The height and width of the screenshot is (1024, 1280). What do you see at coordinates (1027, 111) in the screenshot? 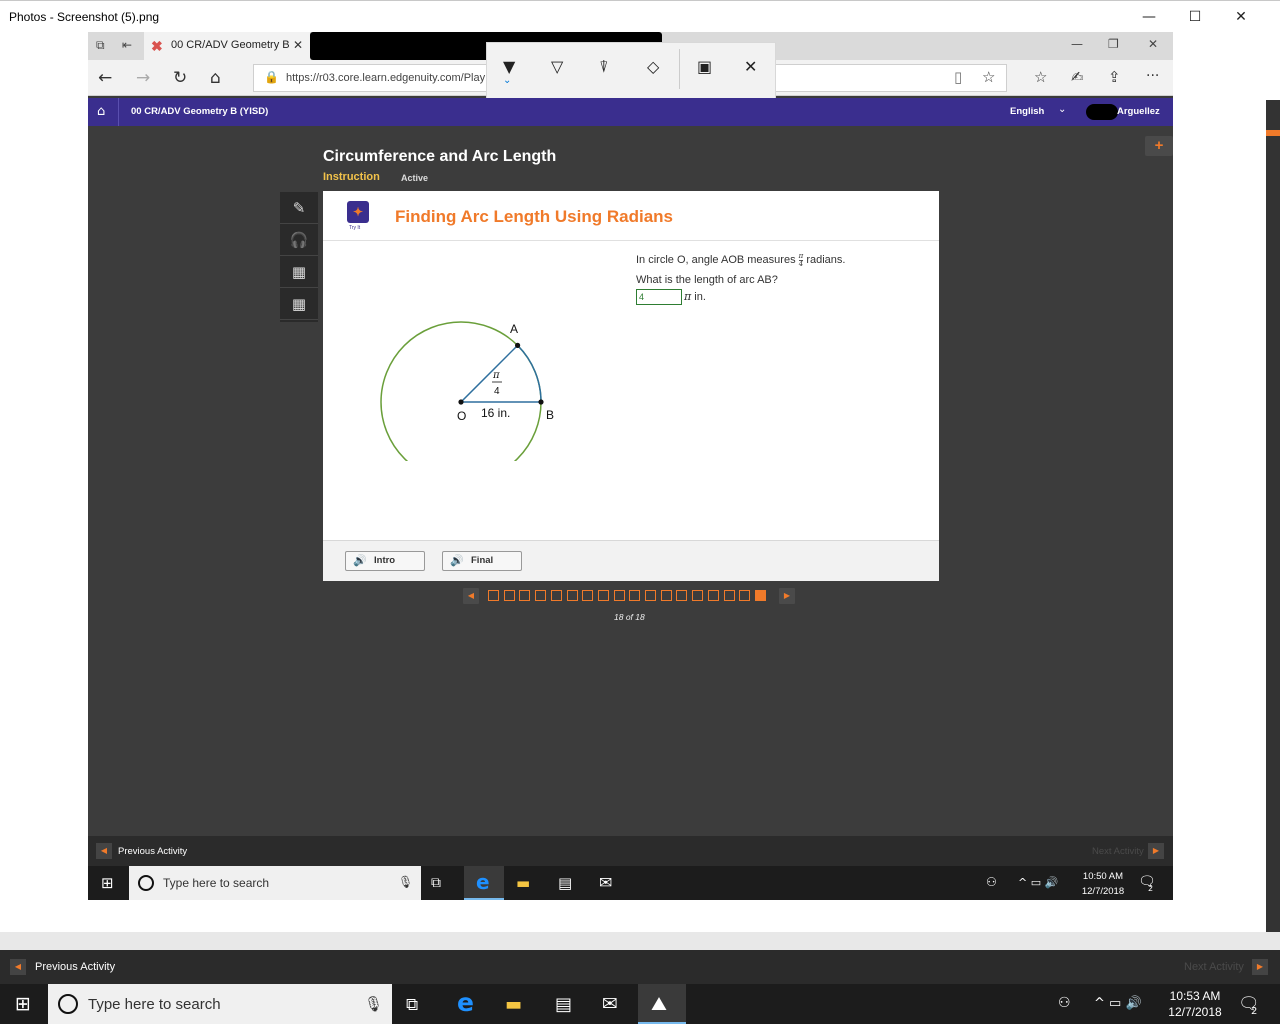
I see `language-select: English` at bounding box center [1027, 111].